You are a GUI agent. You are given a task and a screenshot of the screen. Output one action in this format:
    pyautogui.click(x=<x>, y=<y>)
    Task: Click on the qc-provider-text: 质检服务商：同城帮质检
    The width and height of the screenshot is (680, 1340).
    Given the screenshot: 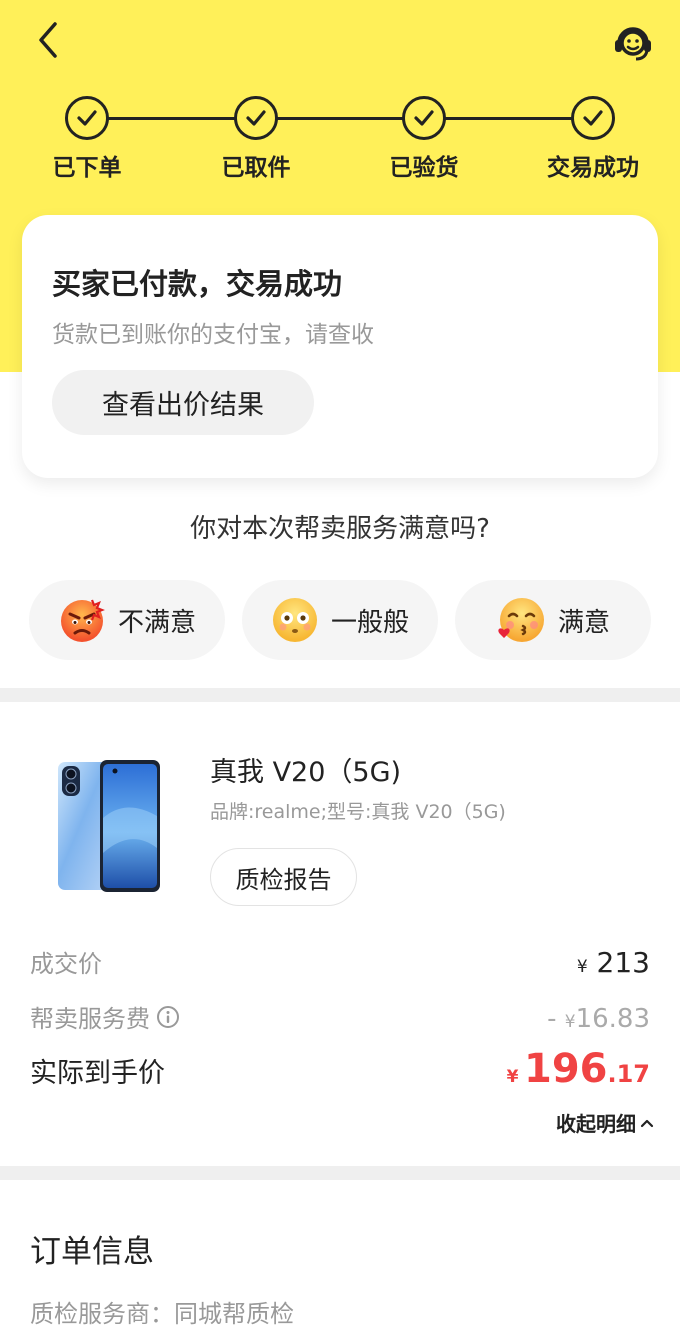 What is the action you would take?
    pyautogui.click(x=162, y=1314)
    